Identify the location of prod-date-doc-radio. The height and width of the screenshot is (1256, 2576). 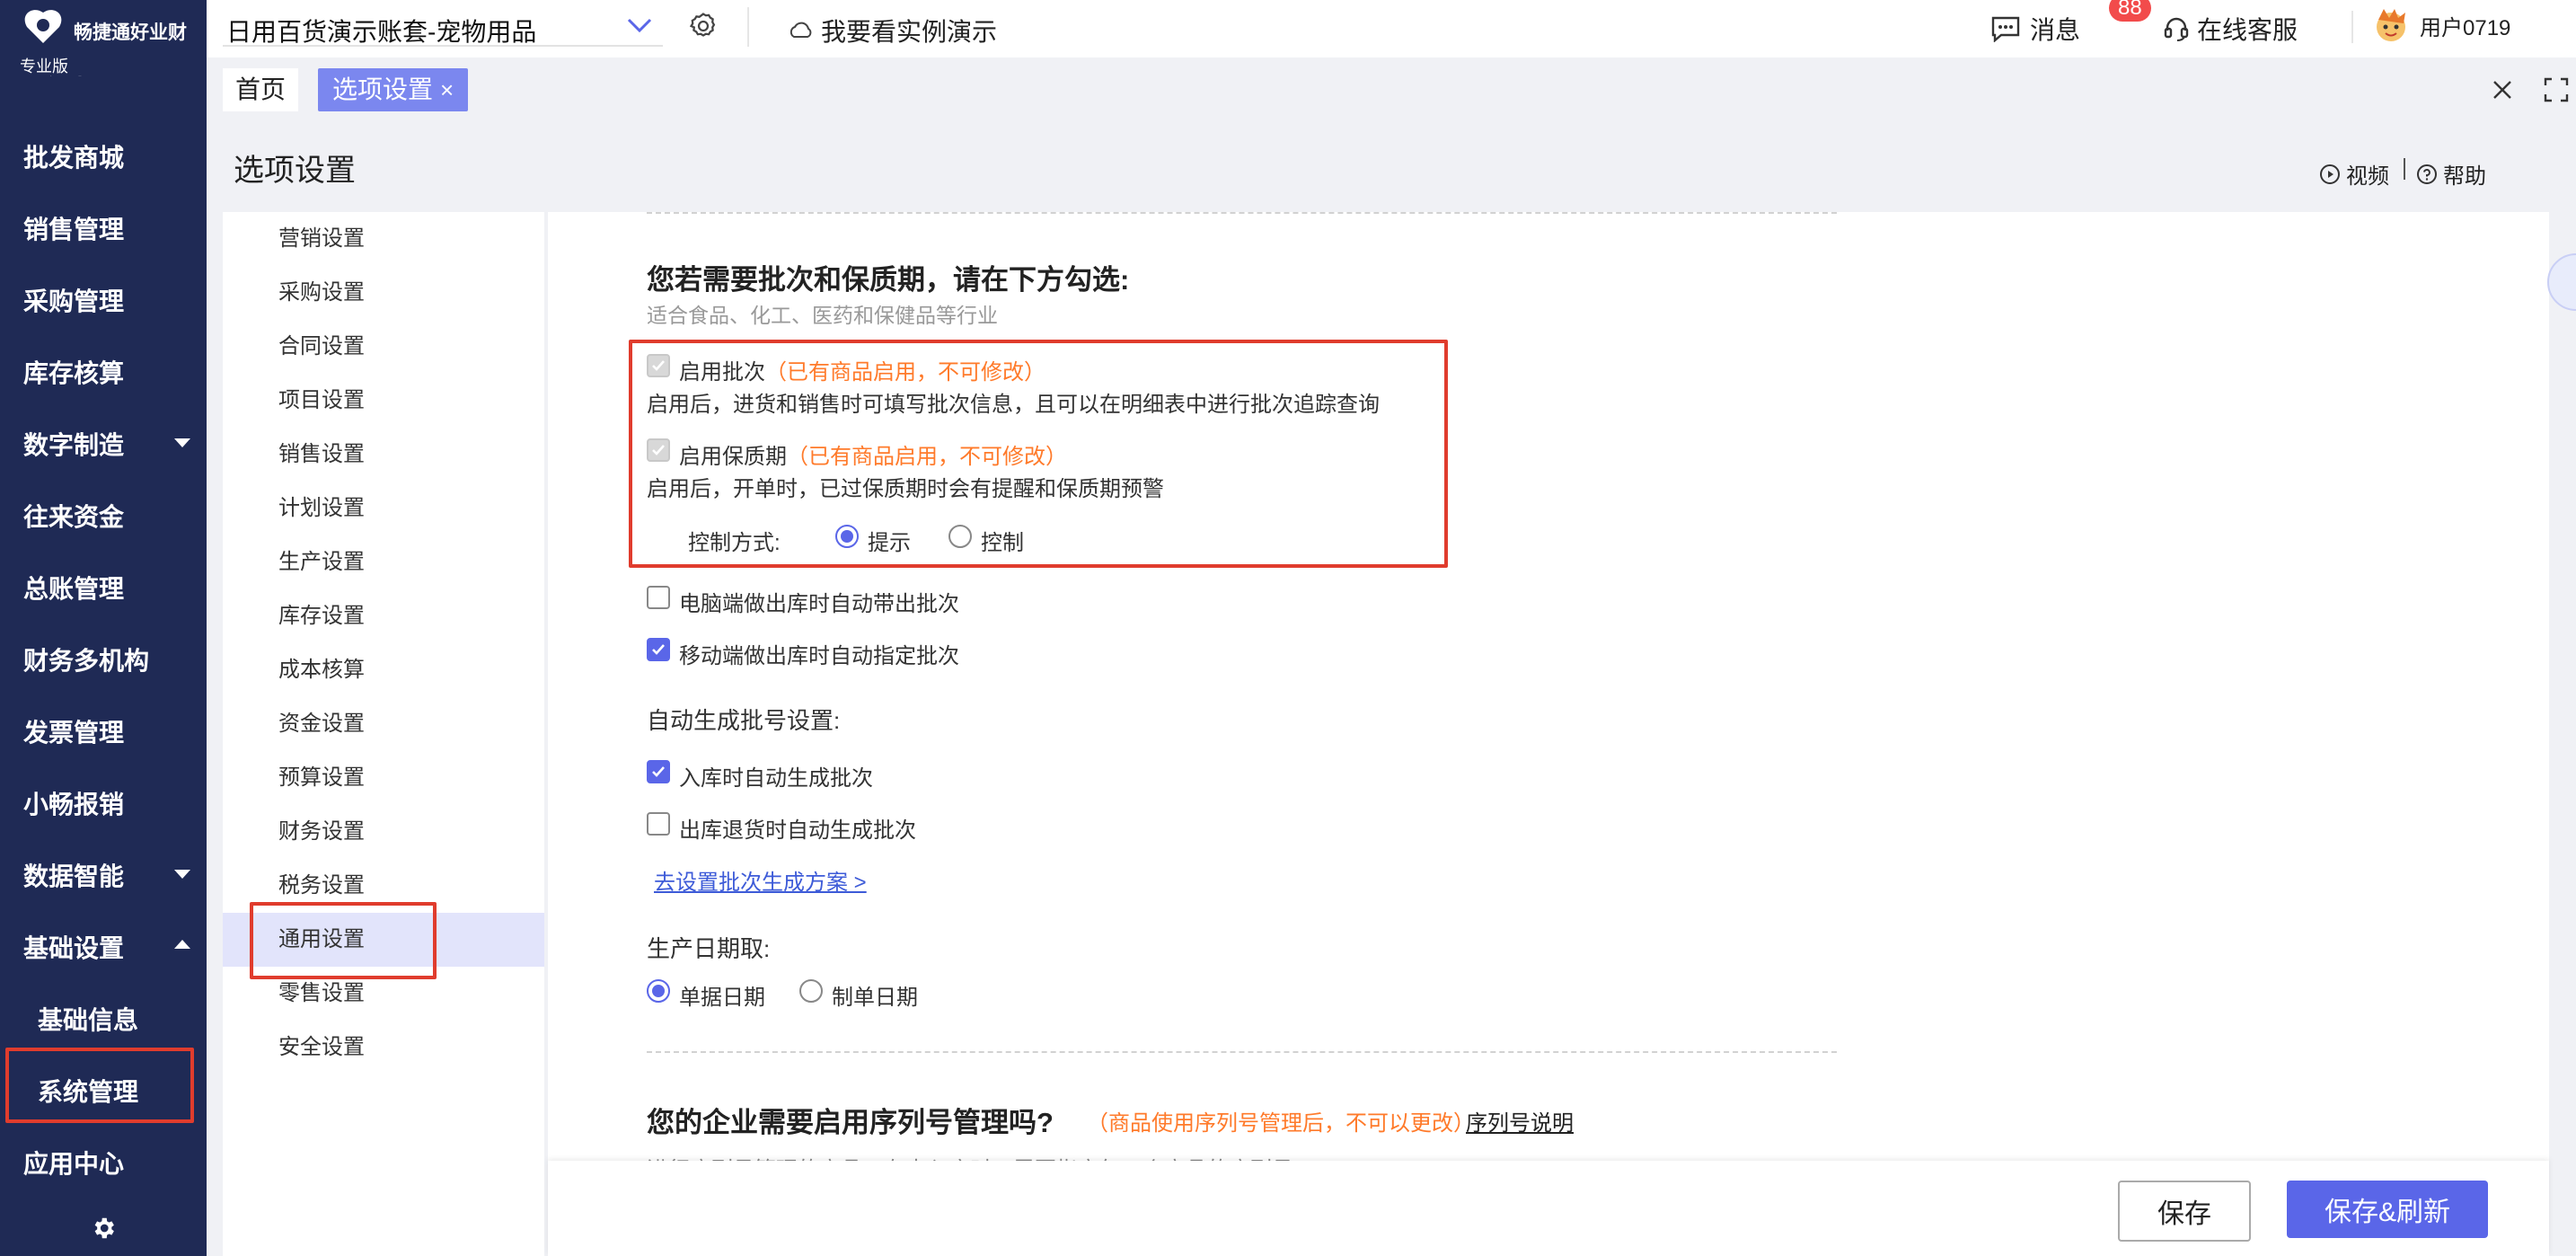
(658, 991).